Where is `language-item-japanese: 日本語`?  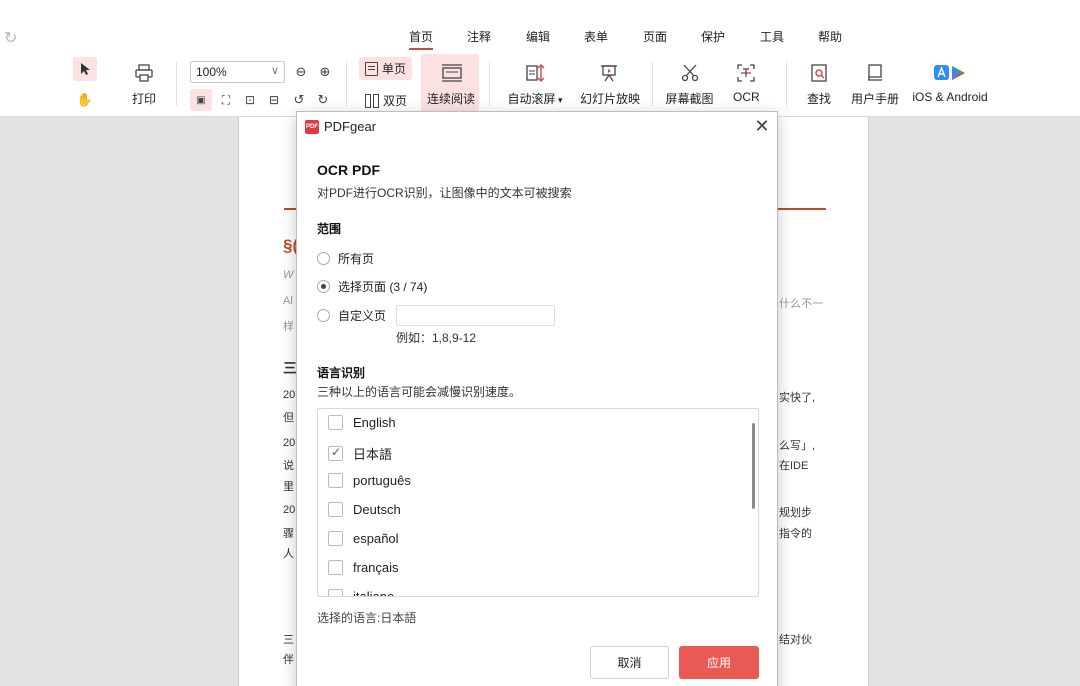
language-item-japanese: 日本語 is located at coordinates (360, 453).